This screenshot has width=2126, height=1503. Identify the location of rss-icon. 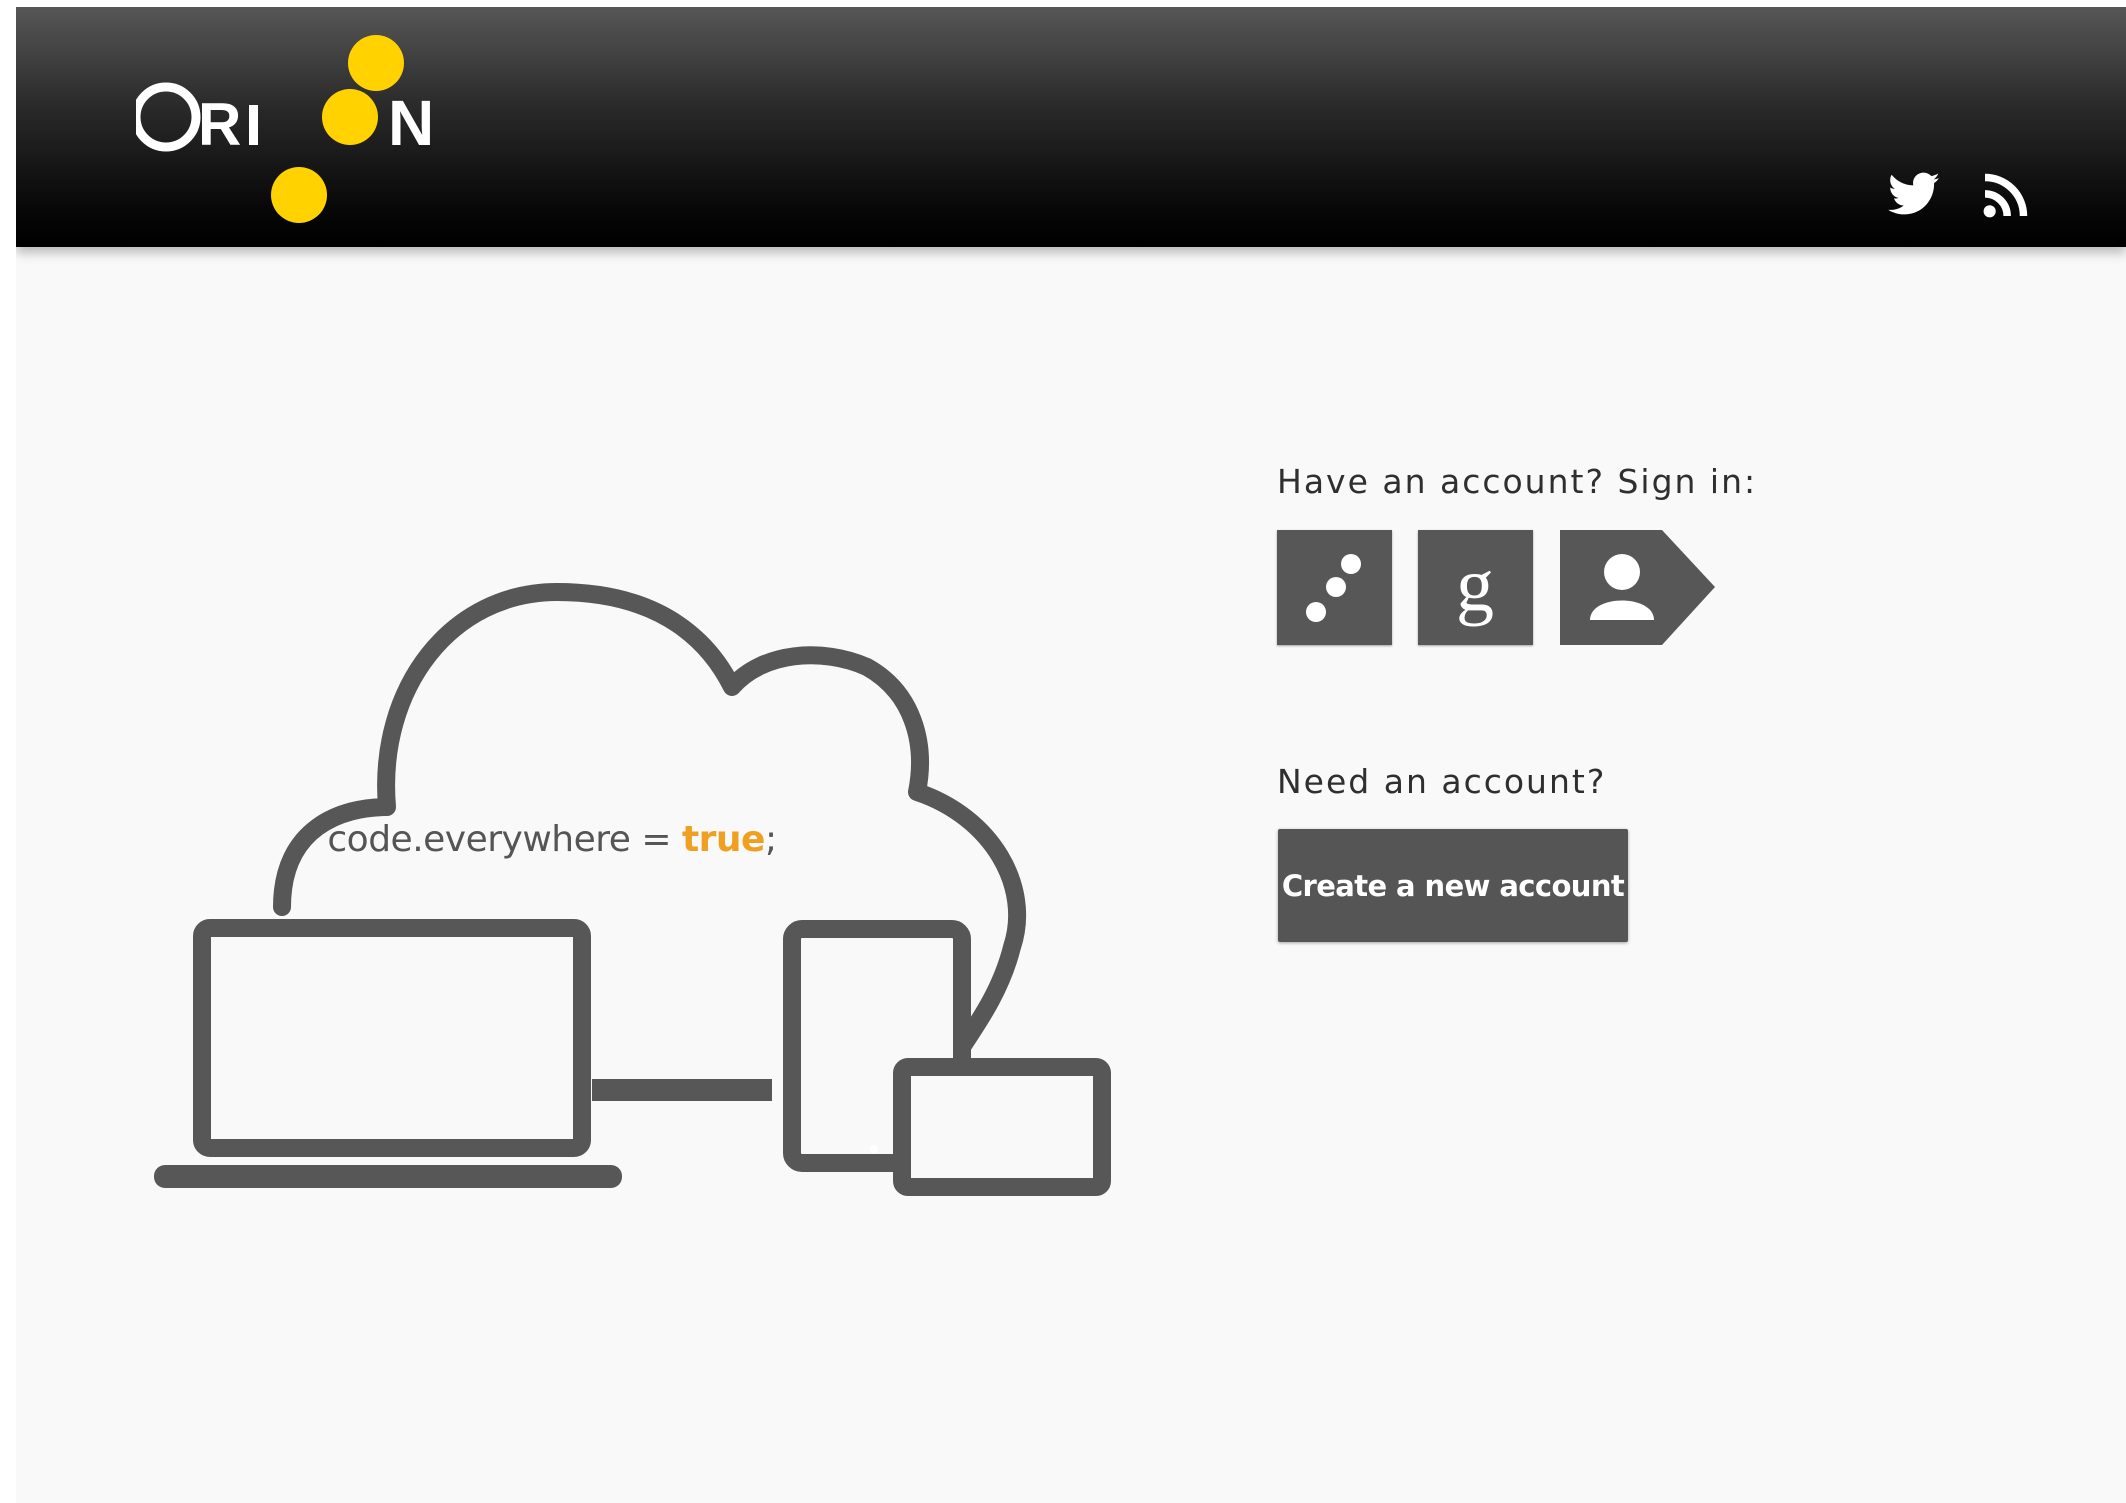
(2006, 195).